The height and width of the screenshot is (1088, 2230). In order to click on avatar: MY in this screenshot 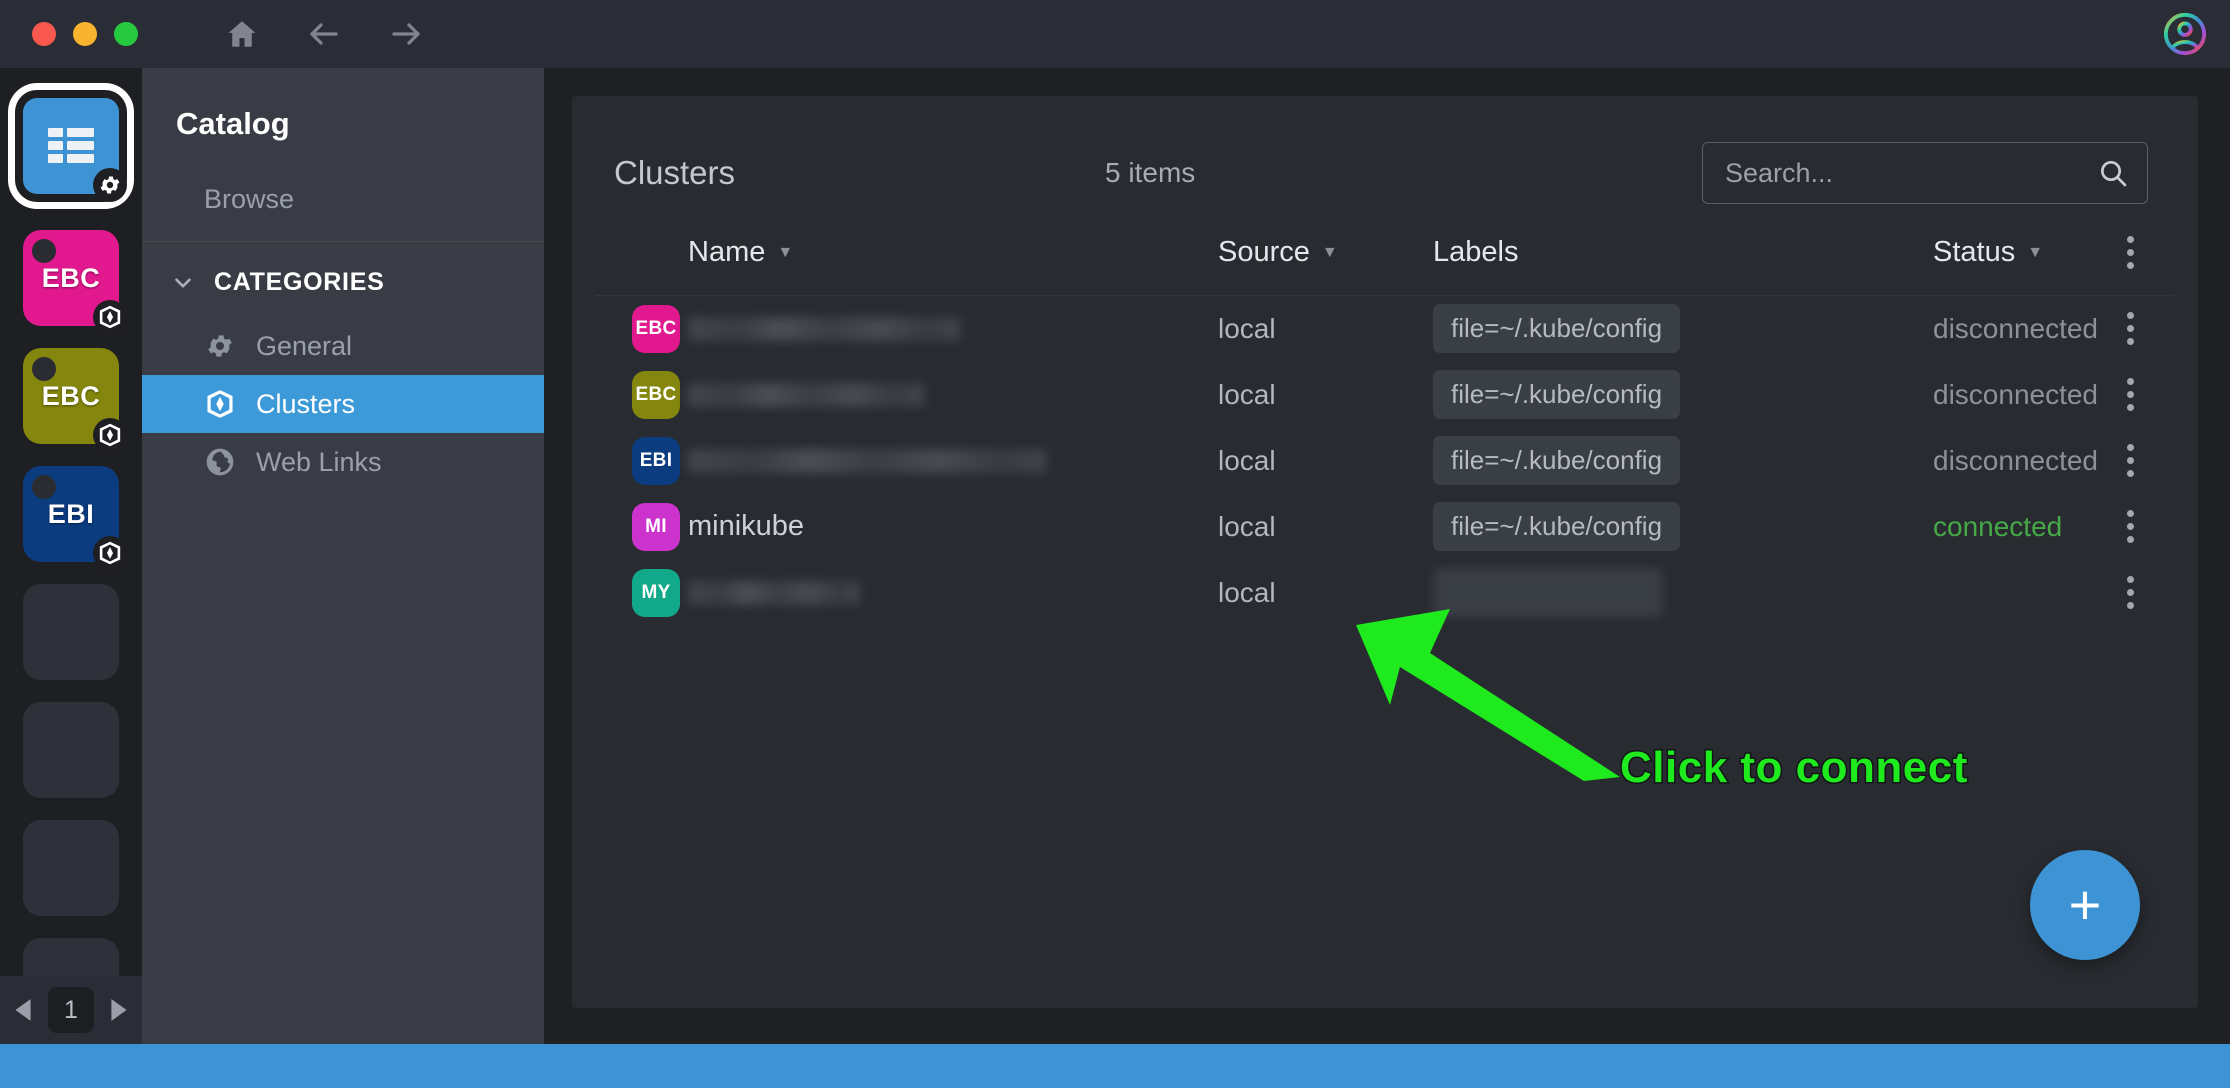, I will do `click(656, 592)`.